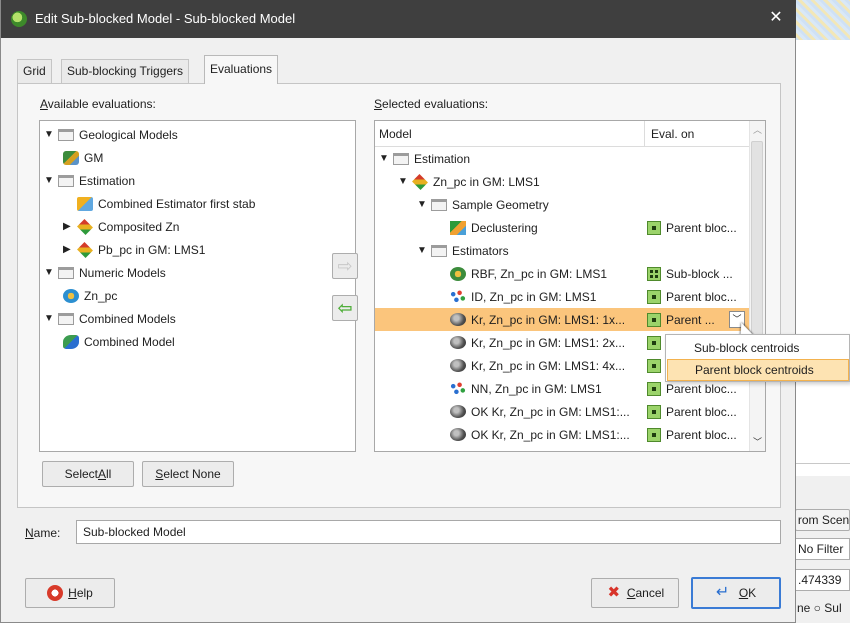  Describe the element at coordinates (757, 129) in the screenshot. I see `scroll-up-icon: ︿` at that location.